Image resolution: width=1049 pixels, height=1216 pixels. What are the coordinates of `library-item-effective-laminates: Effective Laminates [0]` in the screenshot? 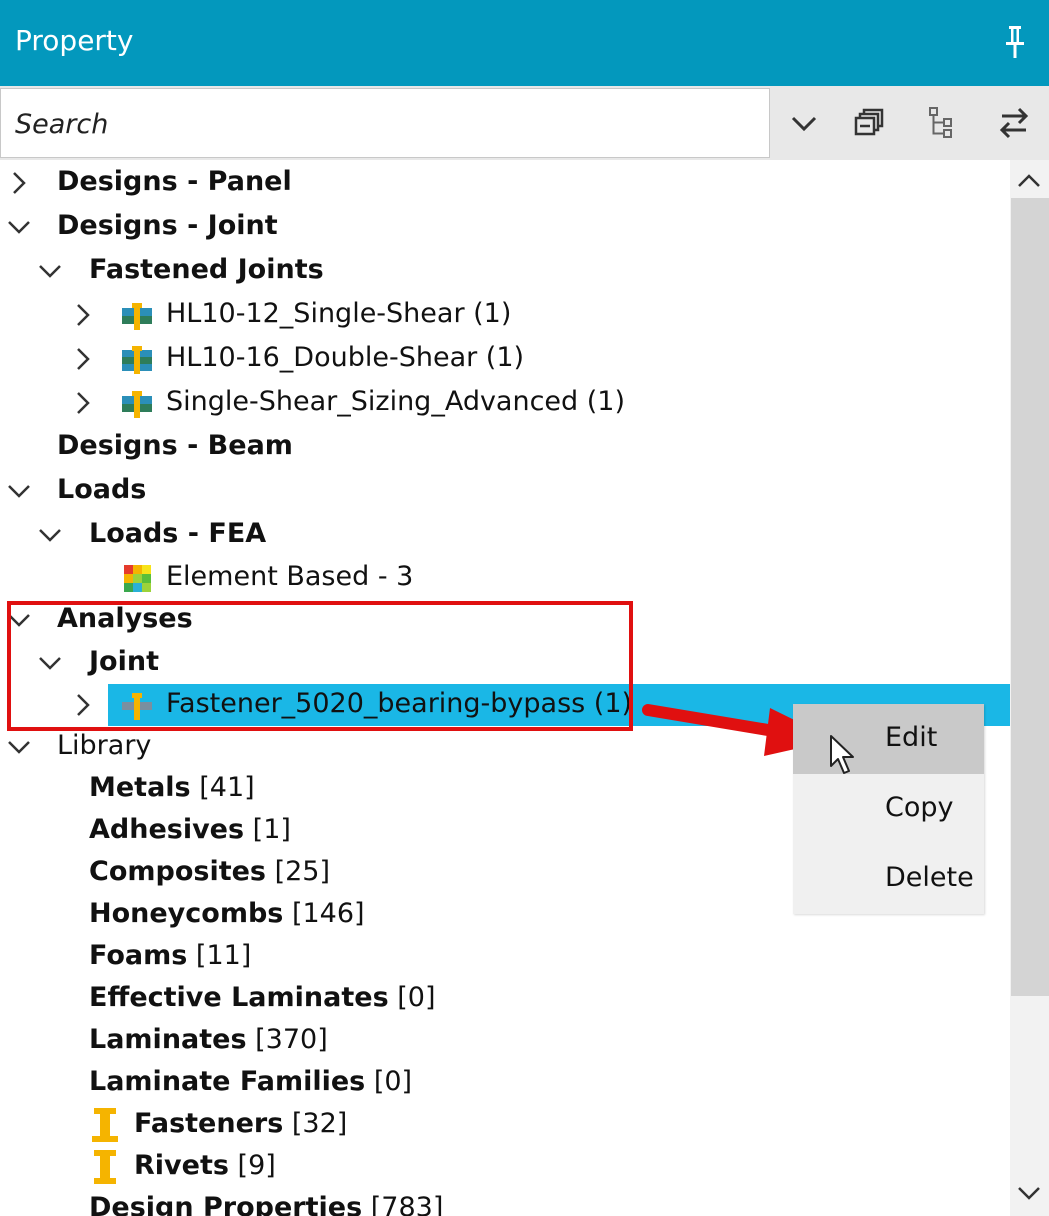 It's located at (505, 999).